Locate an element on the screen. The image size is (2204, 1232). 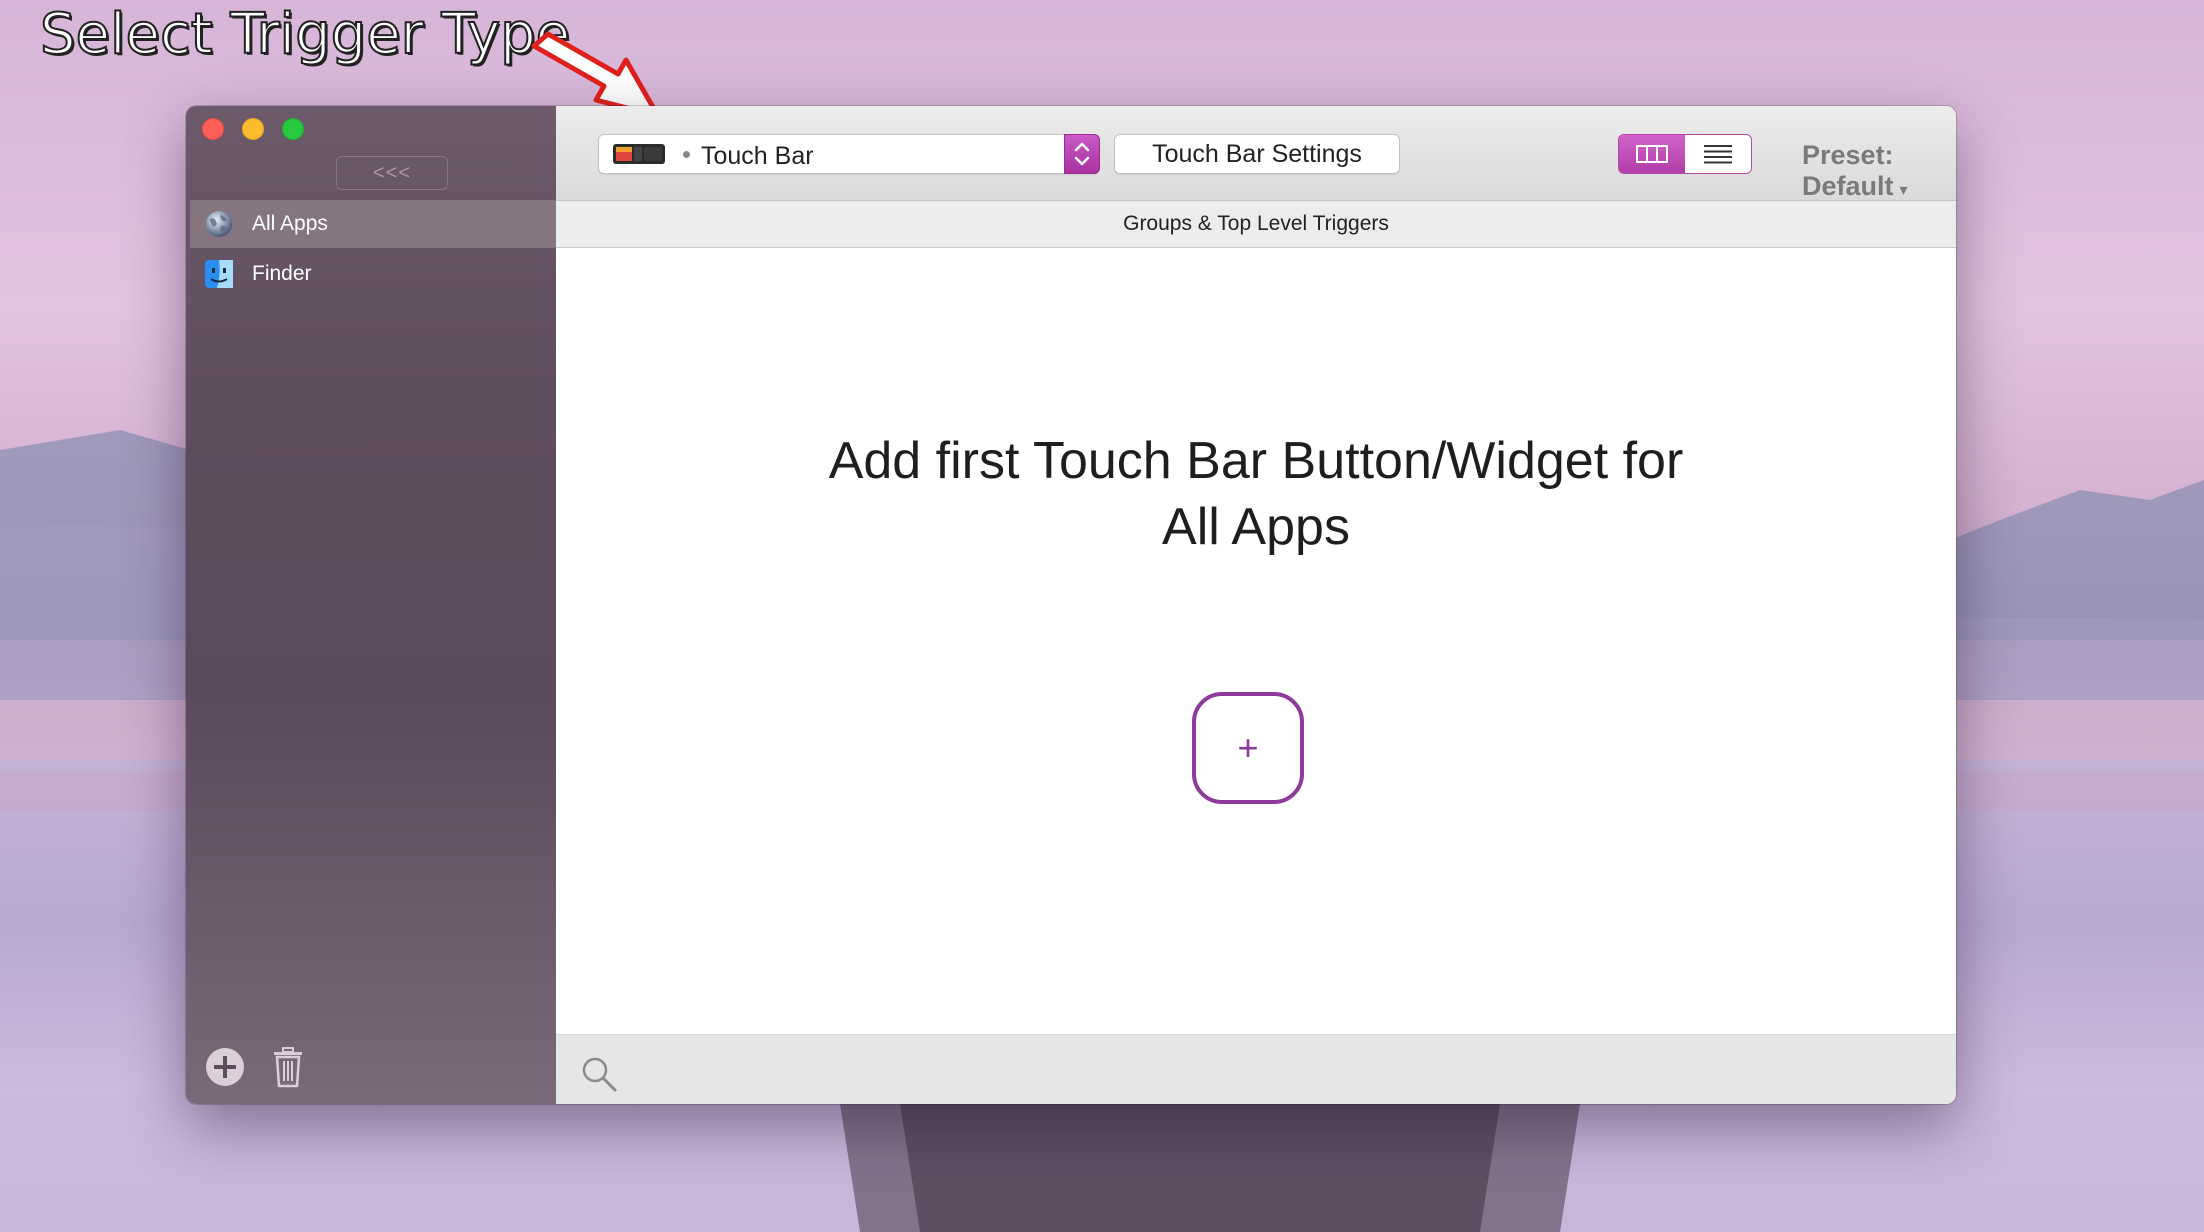
empty-state-line-1: Add first Touch Bar Button/Widget for is located at coordinates (1256, 461).